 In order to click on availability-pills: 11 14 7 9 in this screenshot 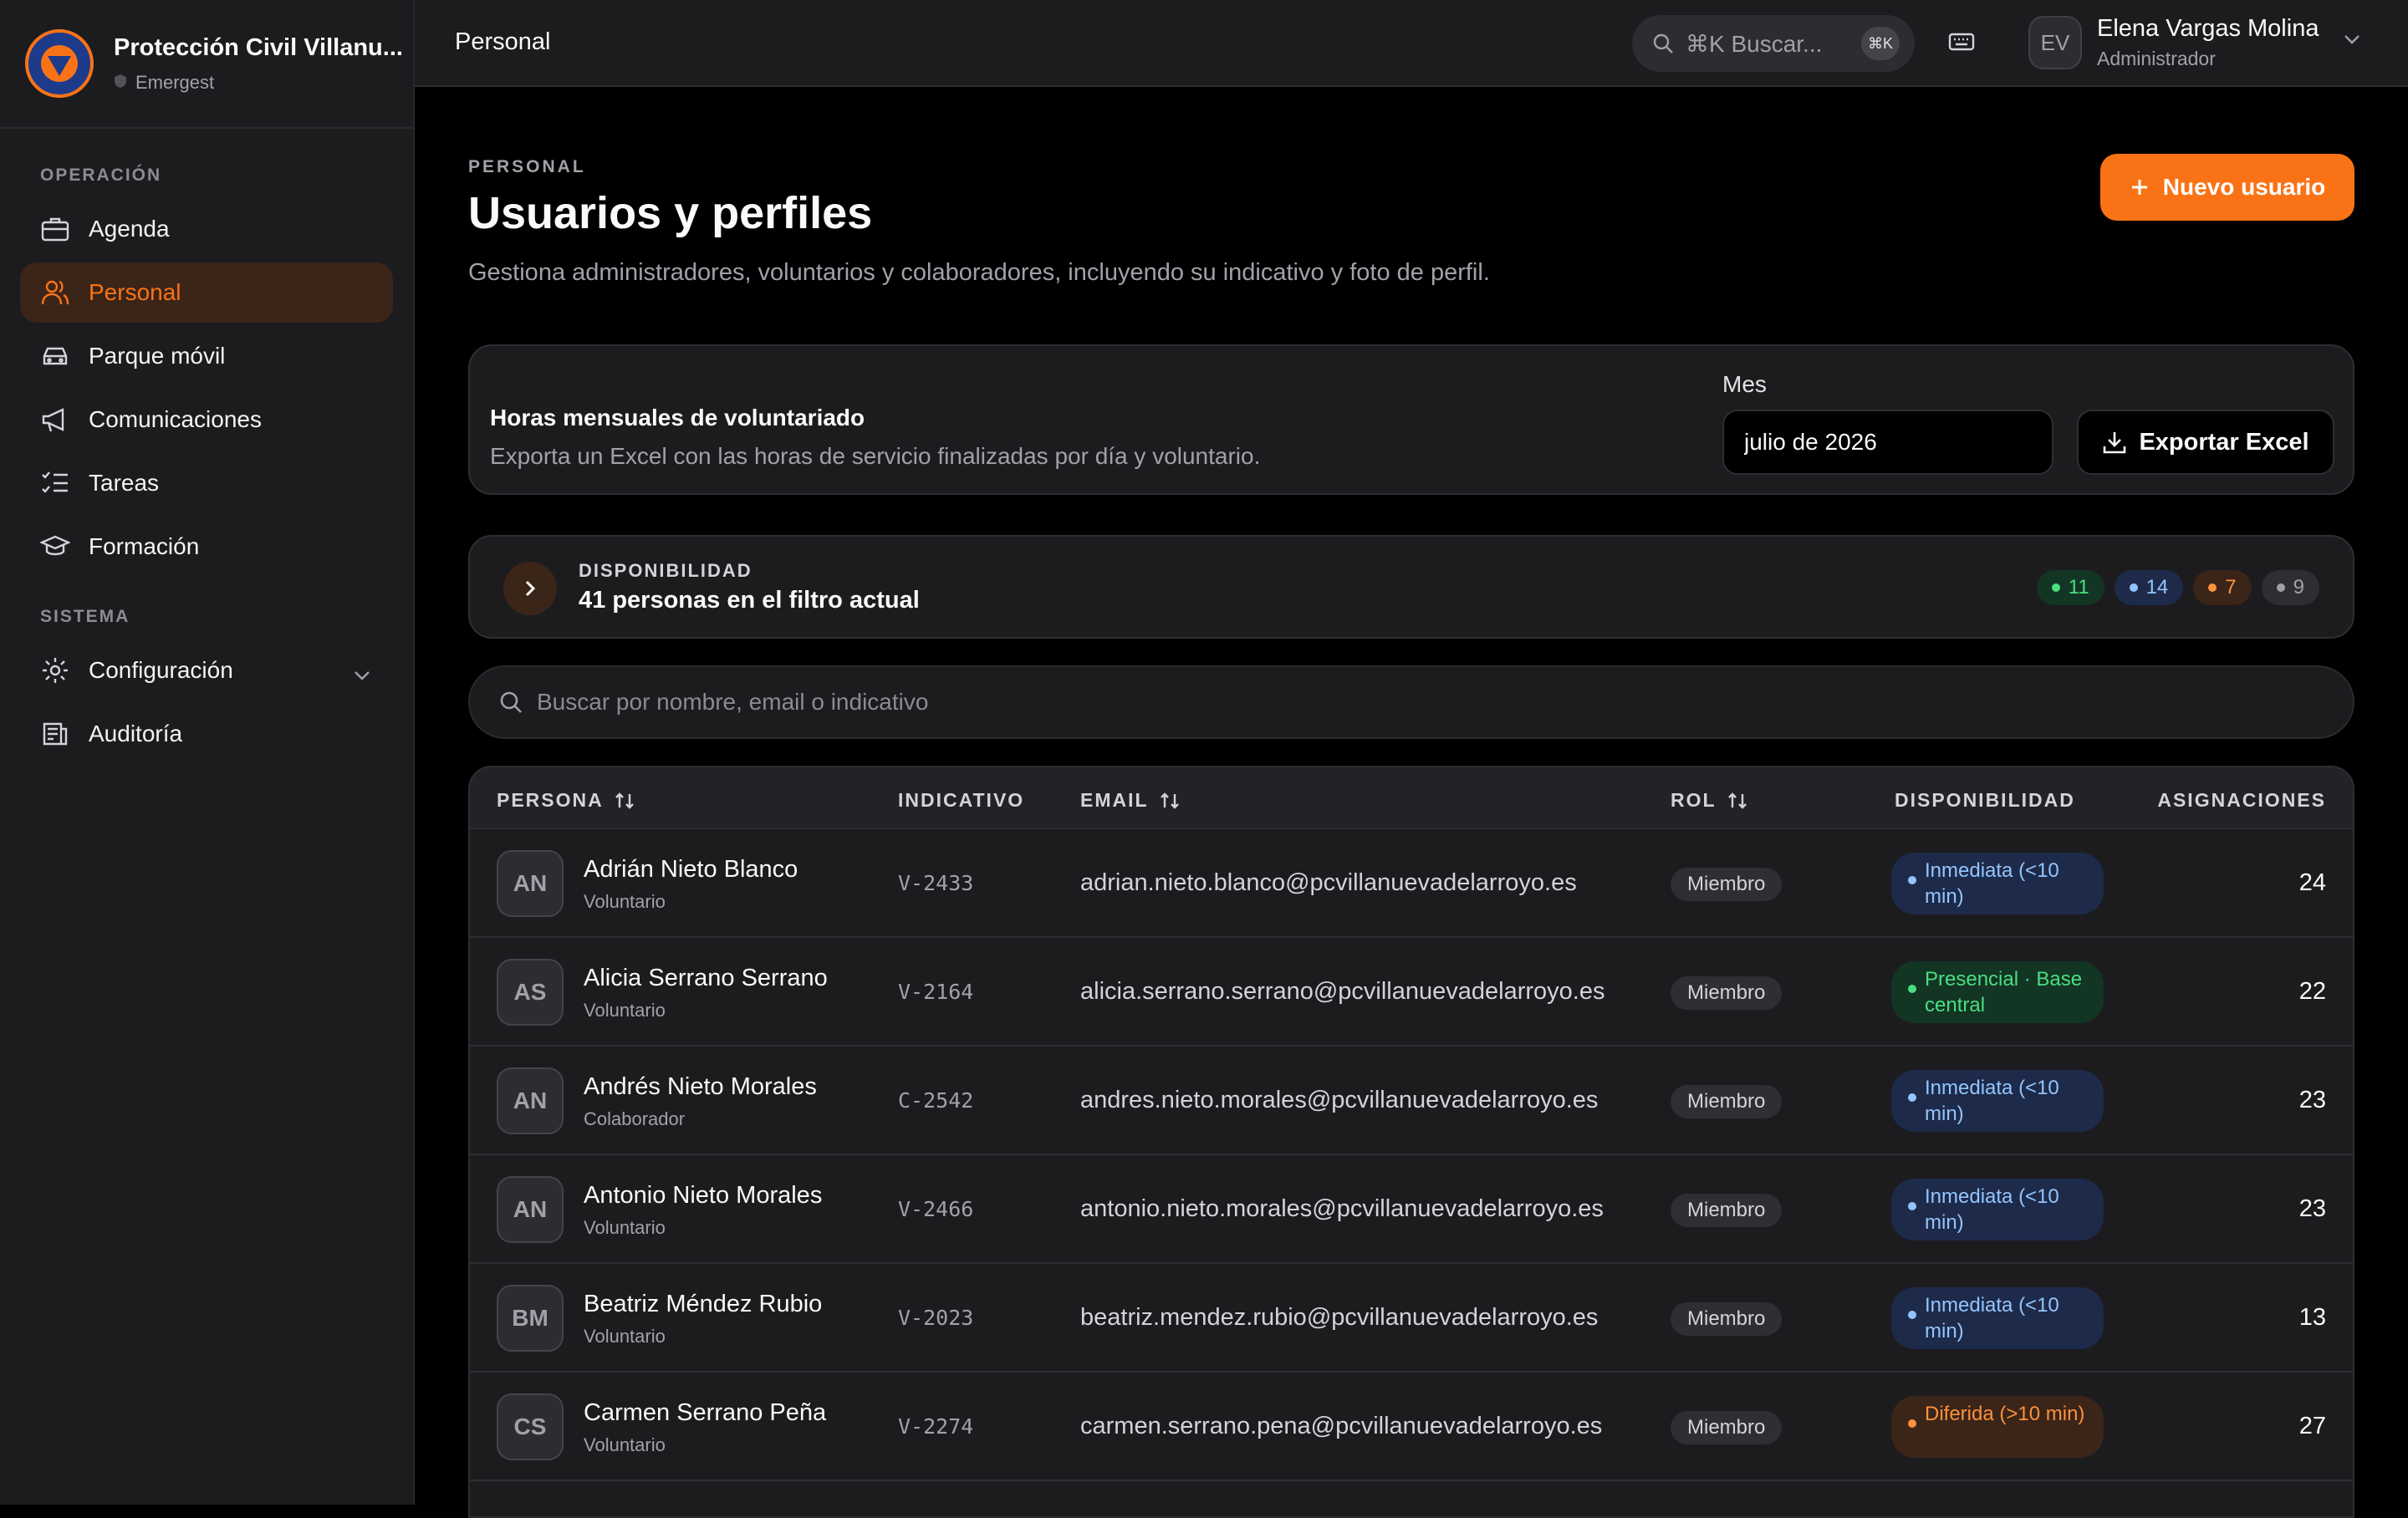, I will do `click(2177, 587)`.